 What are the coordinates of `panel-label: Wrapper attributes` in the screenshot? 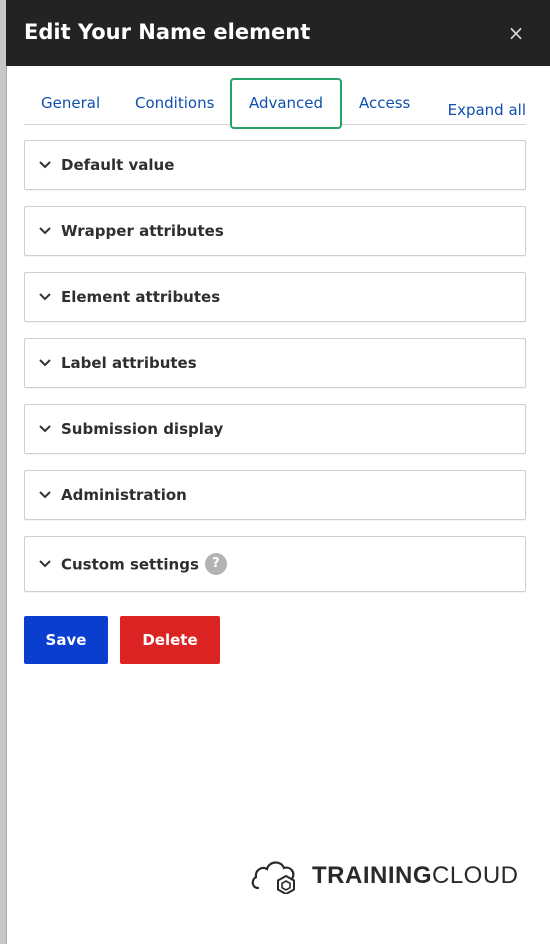 It's located at (142, 231).